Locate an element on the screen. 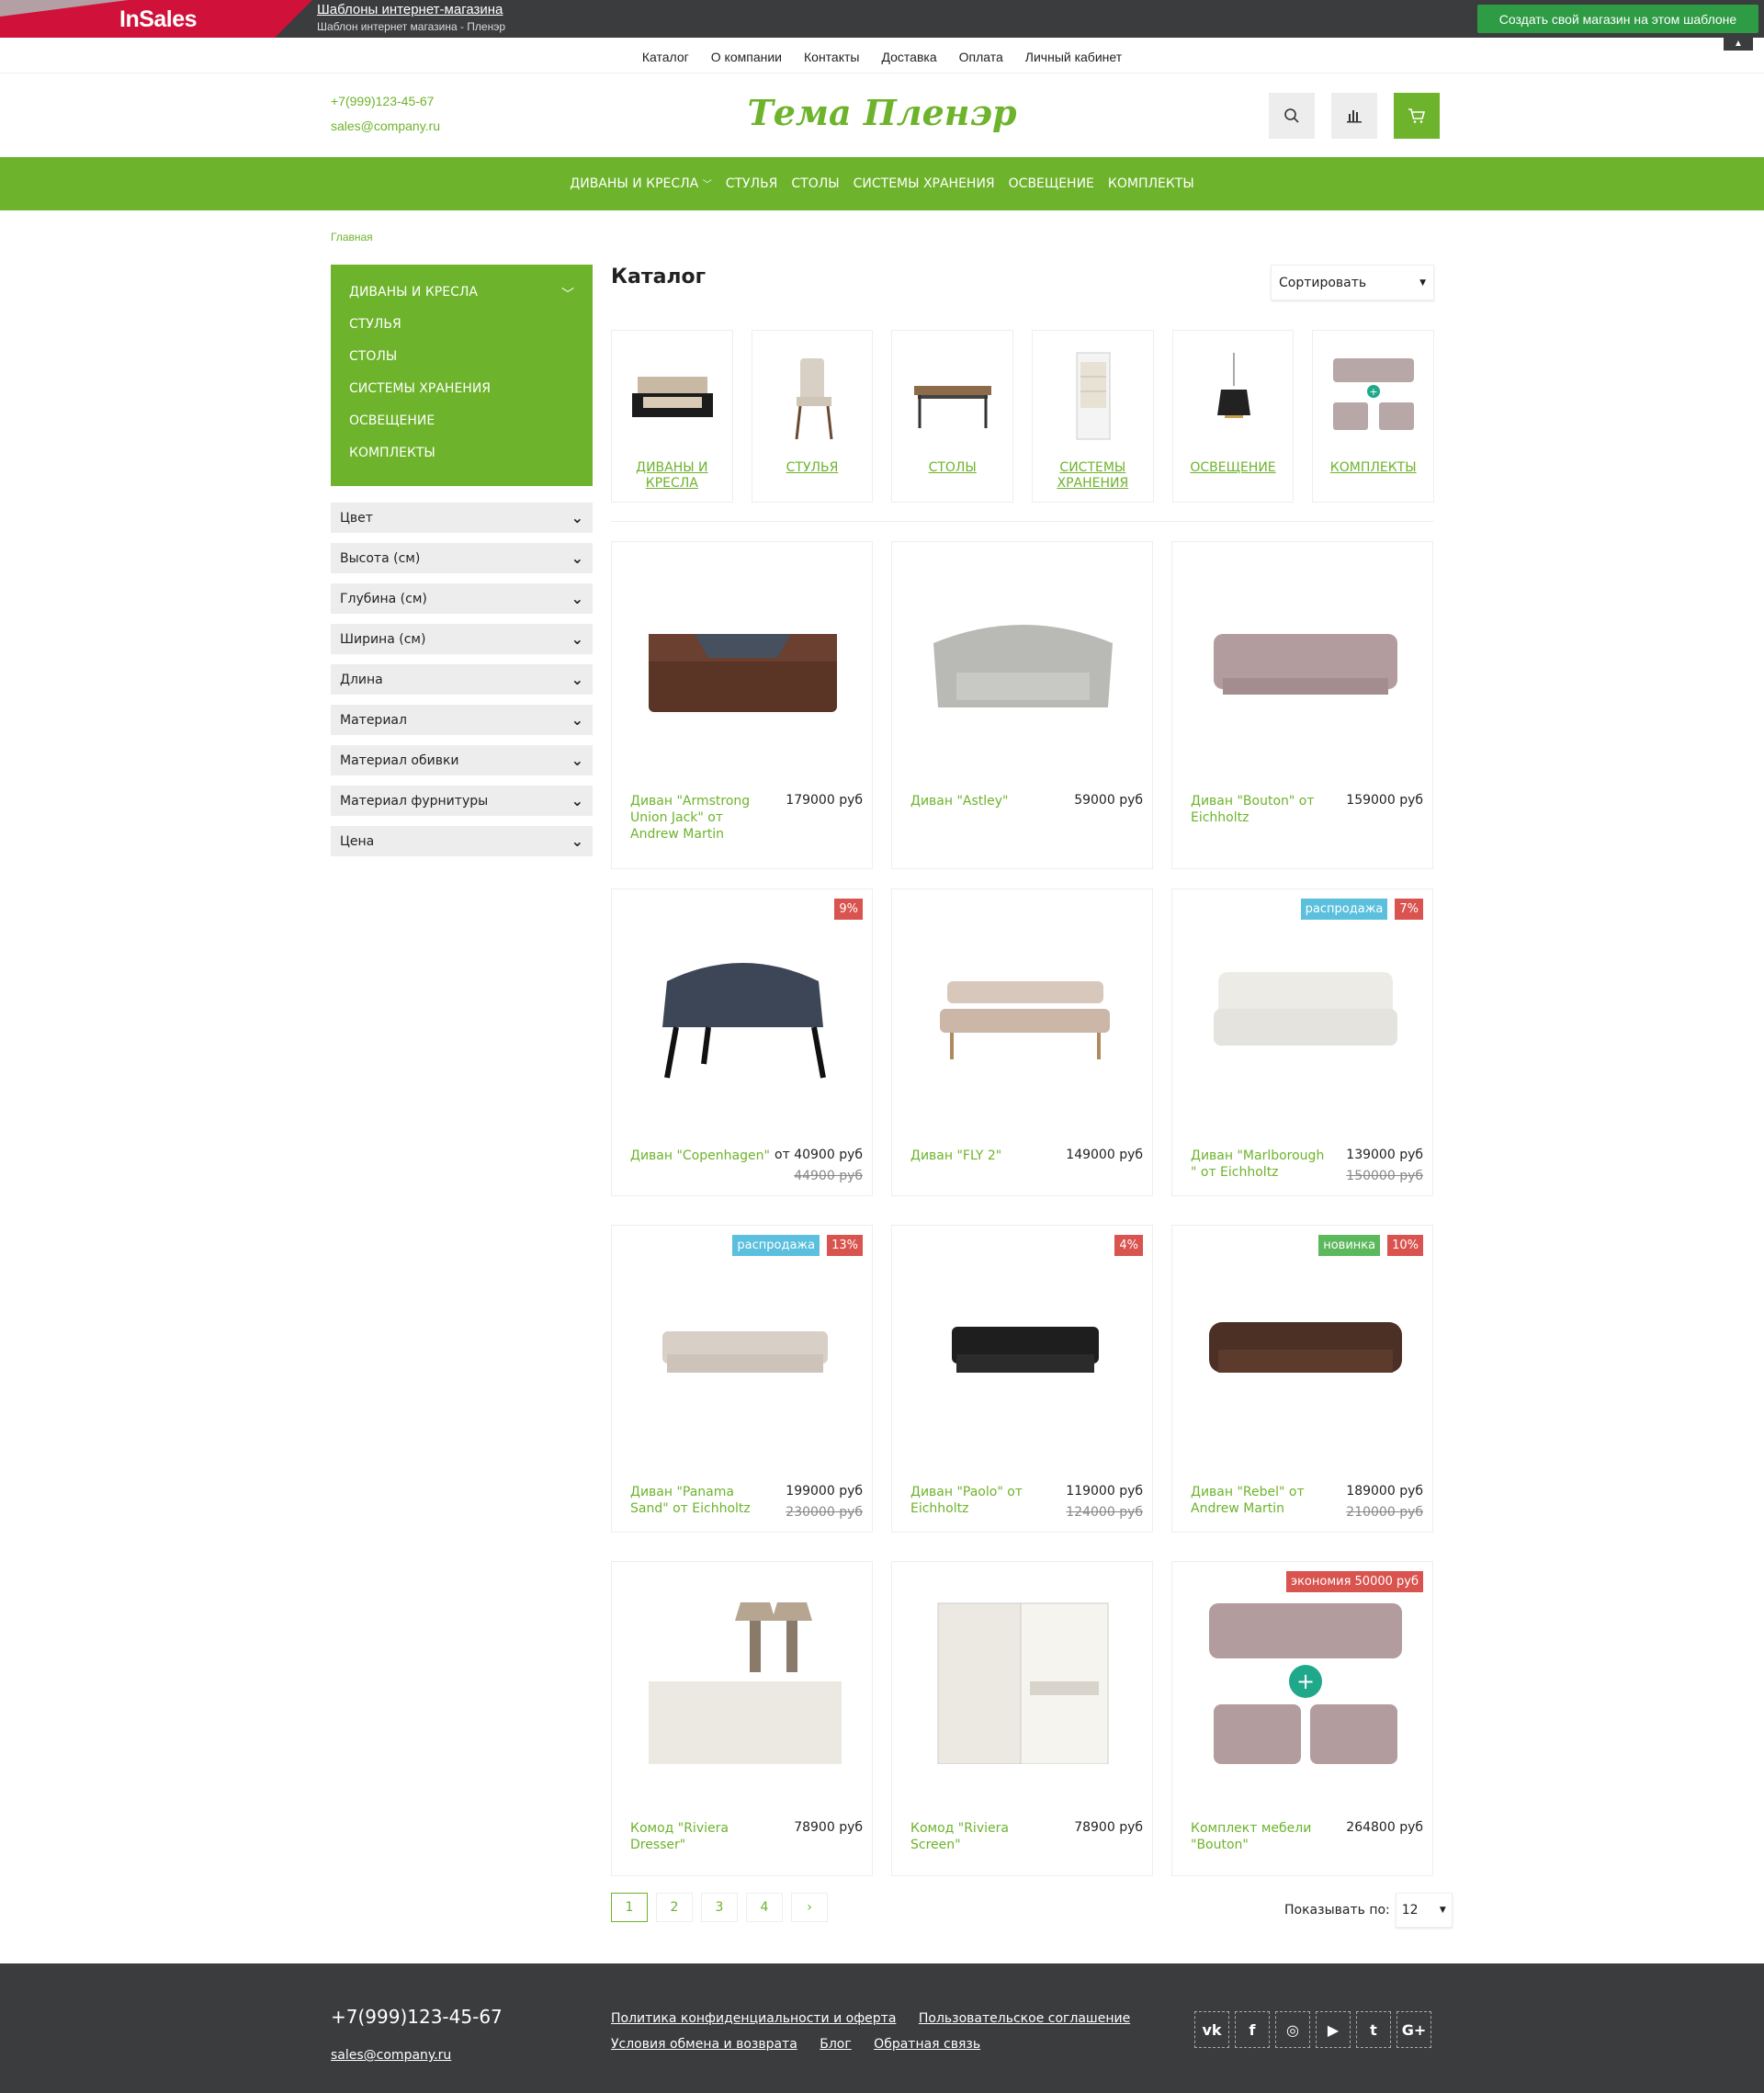 The height and width of the screenshot is (2093, 1764). product-name: Диван "Bouton" от Eichholtz is located at coordinates (1262, 809).